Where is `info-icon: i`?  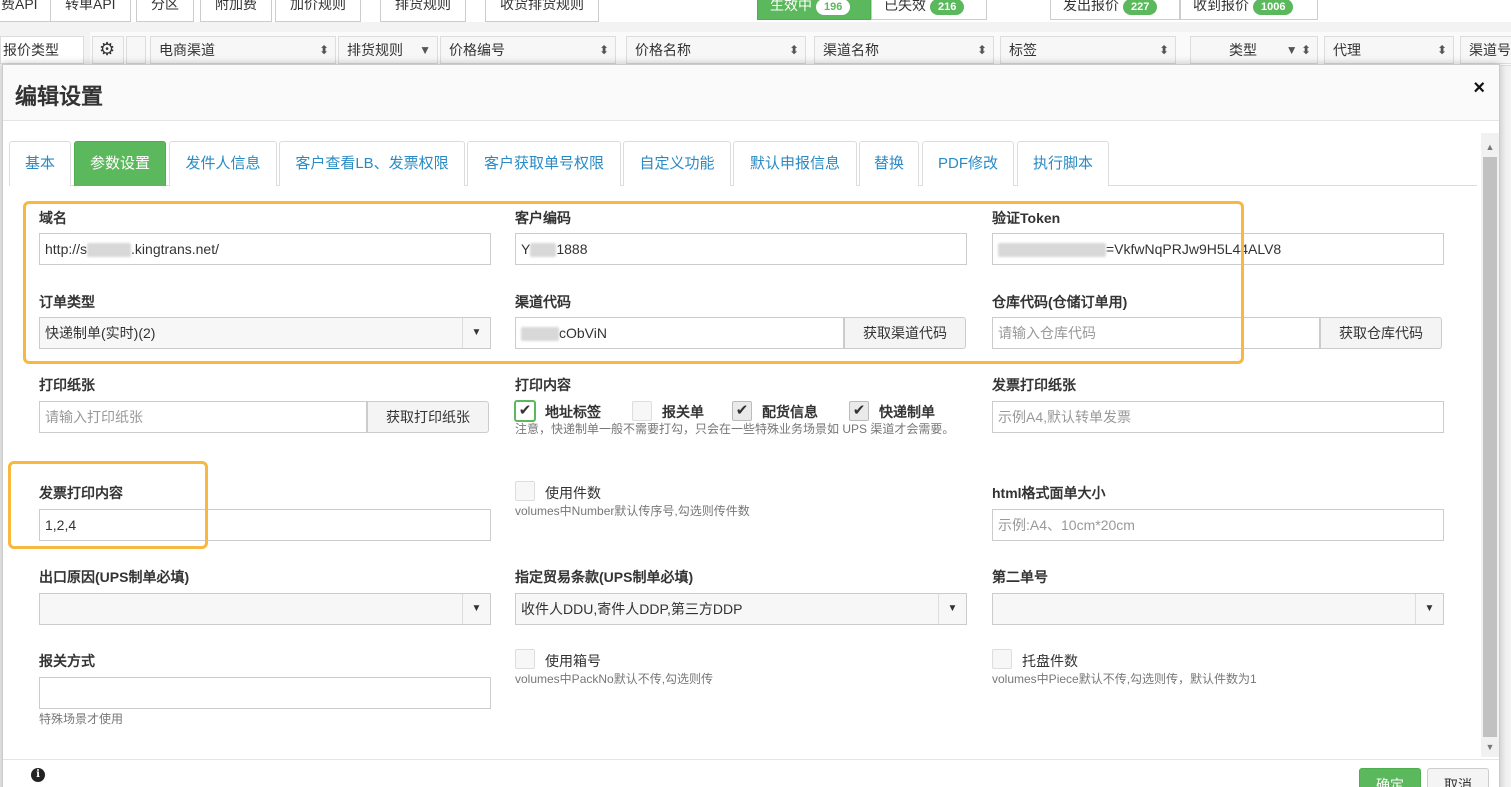
info-icon: i is located at coordinates (38, 775).